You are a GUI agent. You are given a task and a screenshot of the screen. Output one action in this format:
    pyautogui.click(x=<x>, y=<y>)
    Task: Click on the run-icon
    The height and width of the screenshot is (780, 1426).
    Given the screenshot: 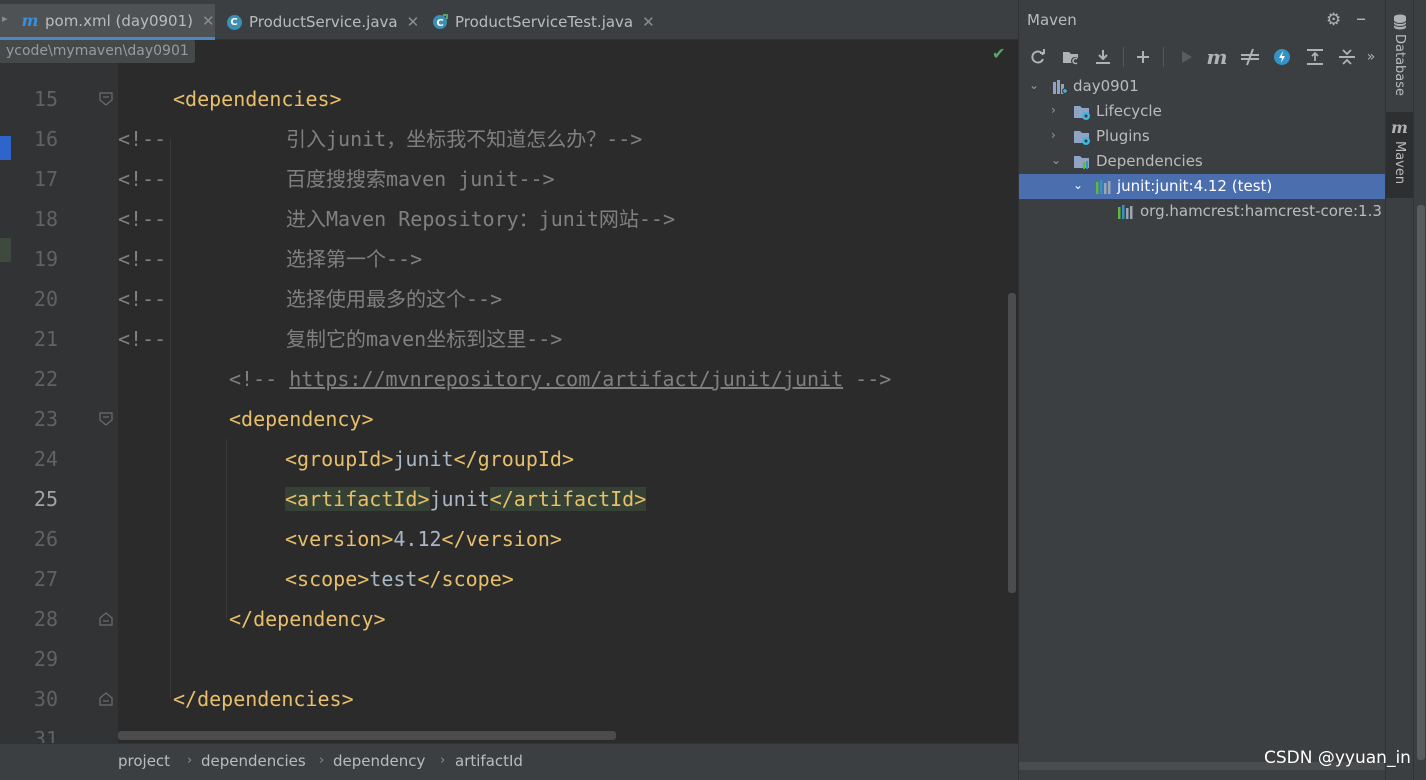 What is the action you would take?
    pyautogui.click(x=1186, y=57)
    